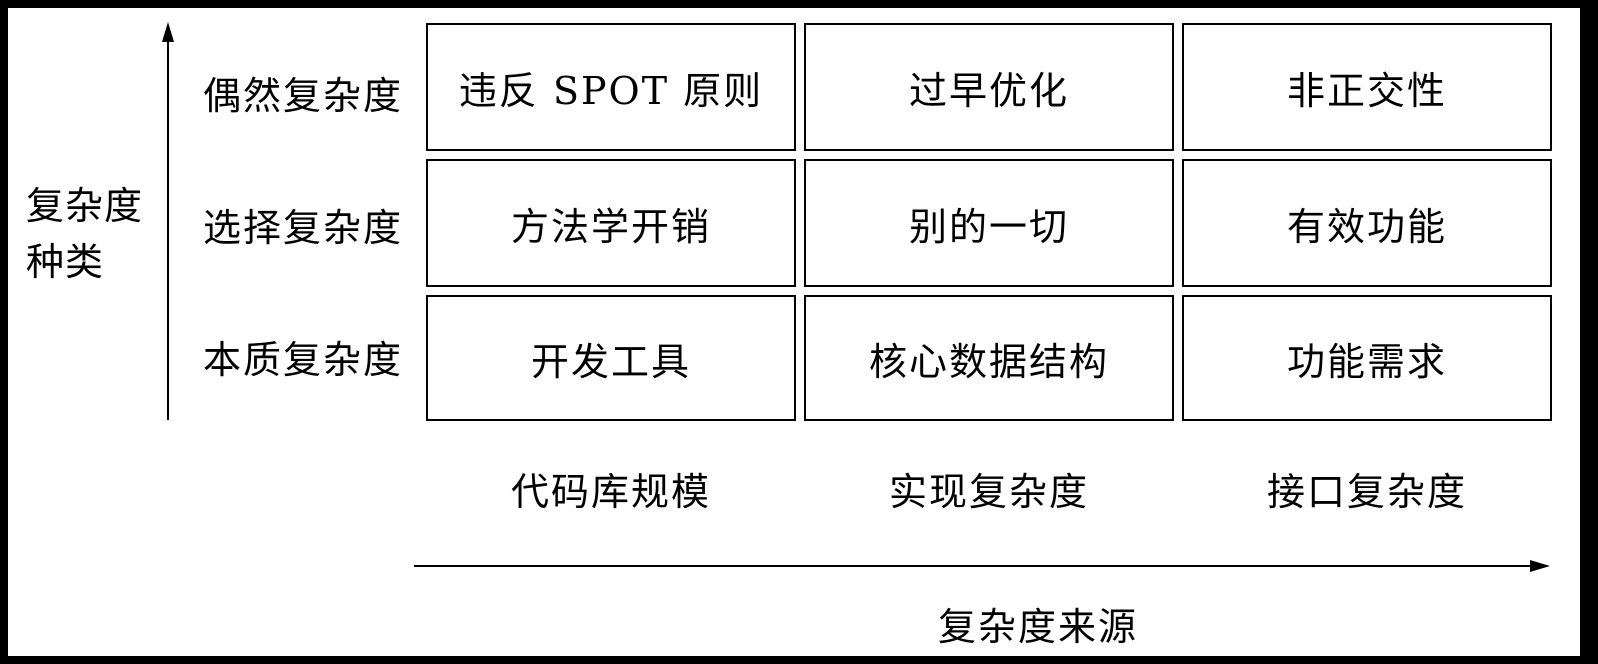  What do you see at coordinates (989, 358) in the screenshot?
I see `cell-essential-implementation: 核心数据结构` at bounding box center [989, 358].